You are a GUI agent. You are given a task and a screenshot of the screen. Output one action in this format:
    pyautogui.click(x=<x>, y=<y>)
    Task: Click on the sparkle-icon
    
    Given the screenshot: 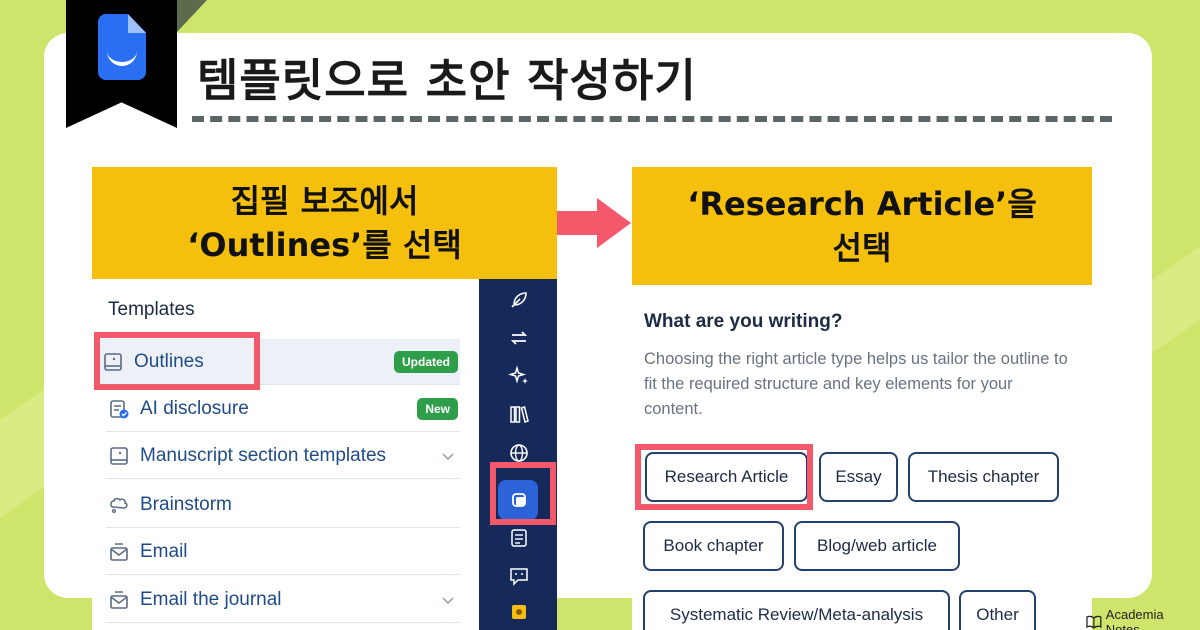 What is the action you would take?
    pyautogui.click(x=519, y=376)
    